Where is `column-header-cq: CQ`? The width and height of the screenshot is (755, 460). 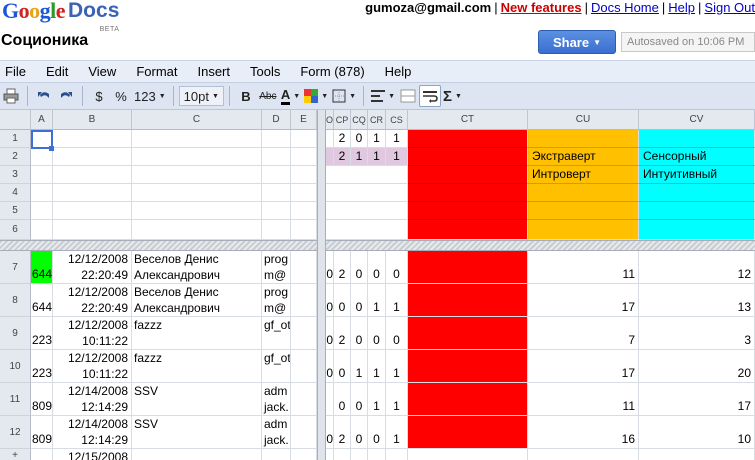
column-header-cq: CQ is located at coordinates (359, 120).